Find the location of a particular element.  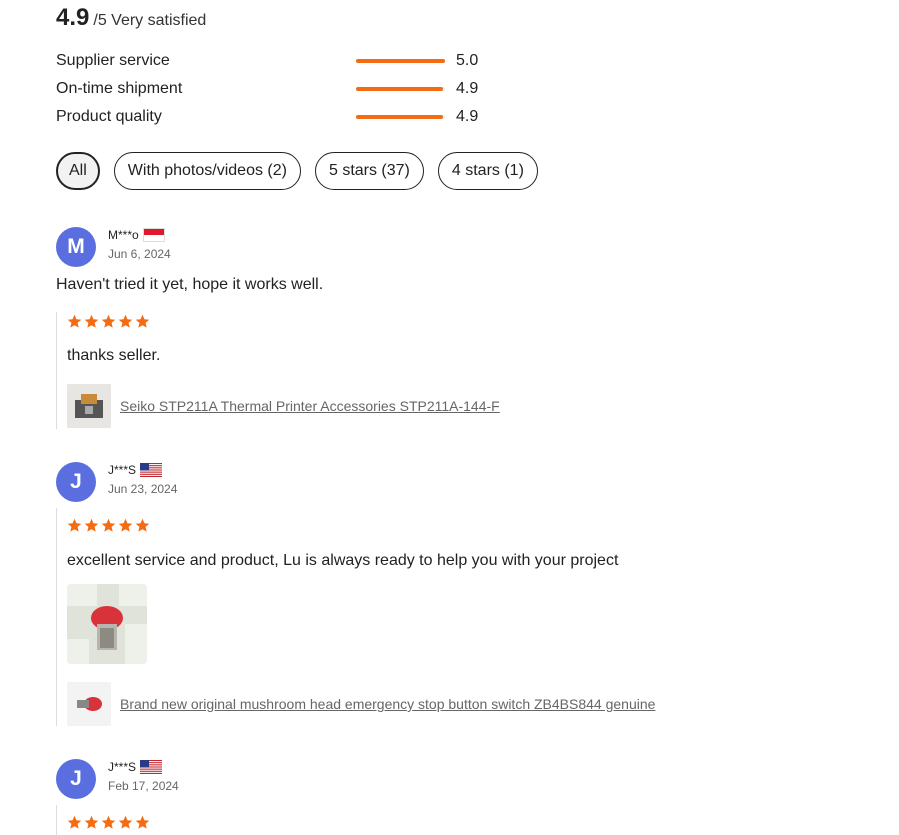

metric-supplier-service: Supplier service 5.0 is located at coordinates (276, 63).